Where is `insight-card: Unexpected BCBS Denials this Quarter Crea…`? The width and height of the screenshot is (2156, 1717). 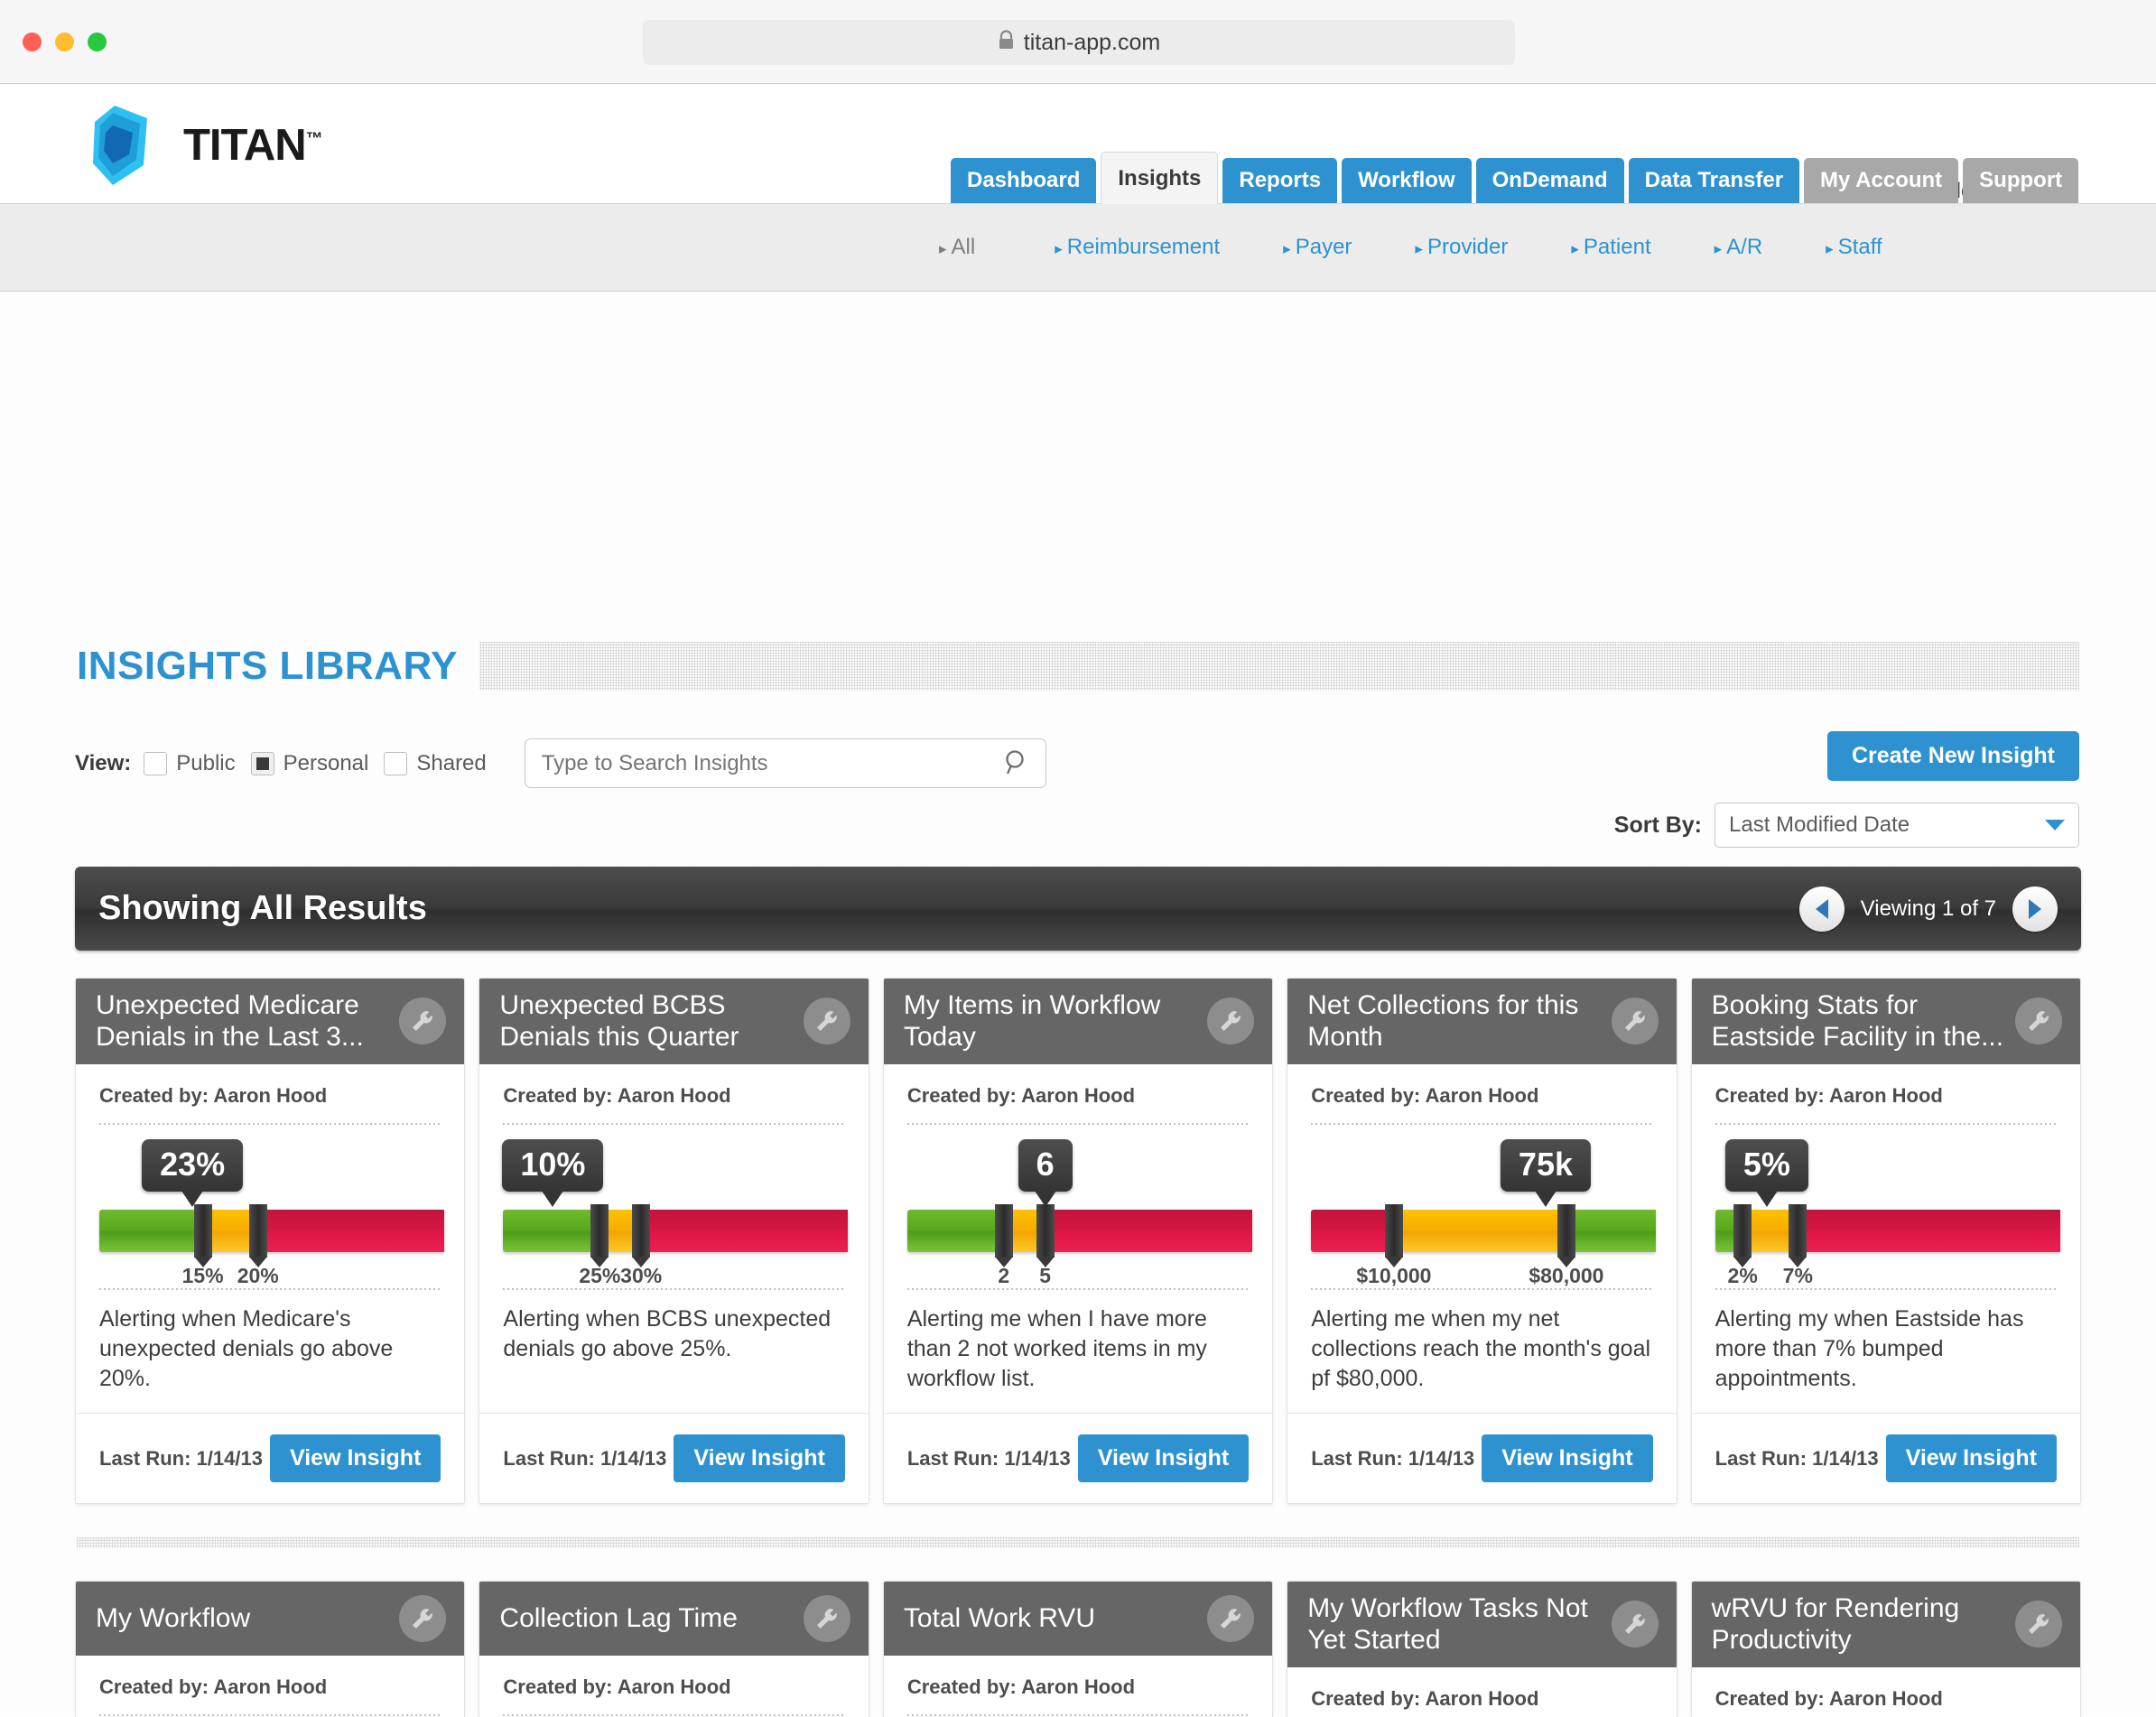 insight-card: Unexpected BCBS Denials this Quarter Crea… is located at coordinates (674, 1241).